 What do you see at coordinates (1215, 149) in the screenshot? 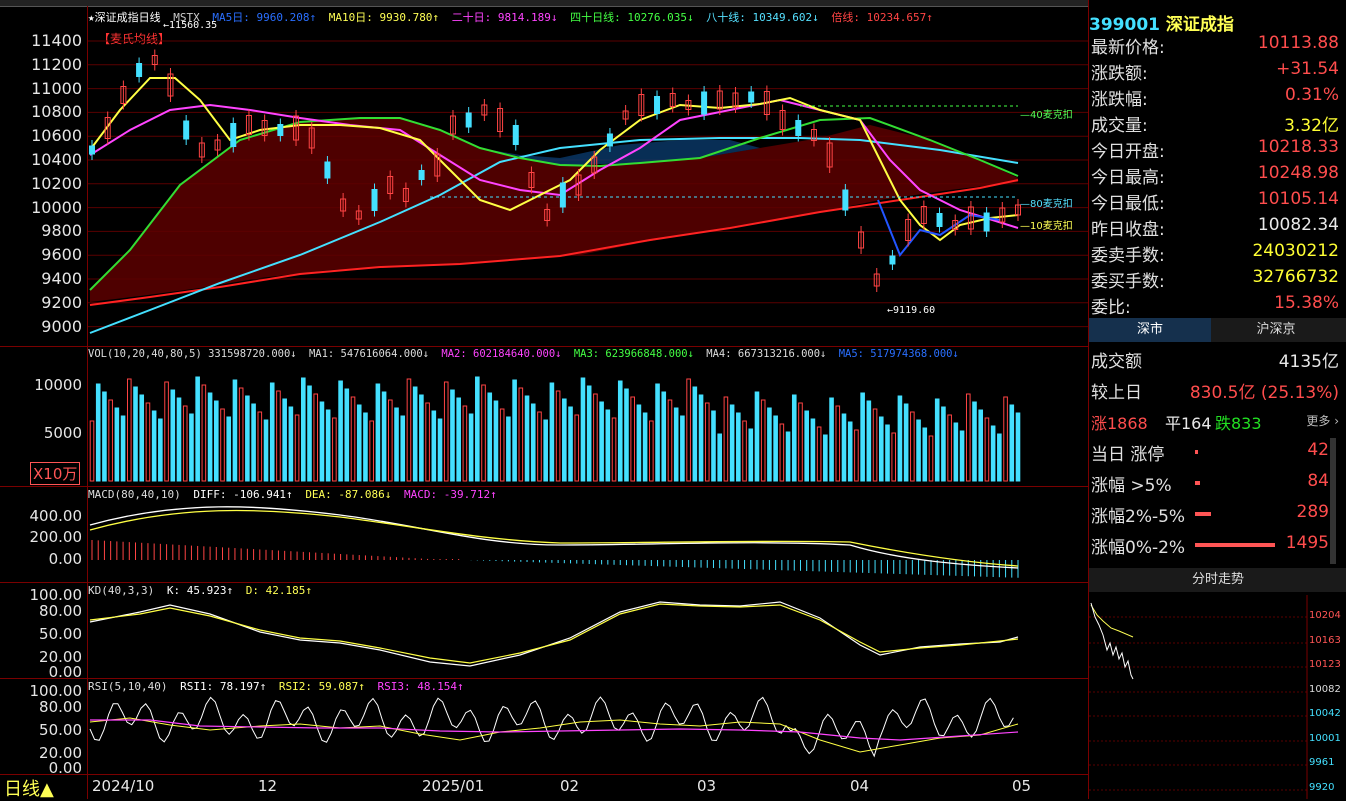
I see `quote-row: 今日开盘: 10218.33` at bounding box center [1215, 149].